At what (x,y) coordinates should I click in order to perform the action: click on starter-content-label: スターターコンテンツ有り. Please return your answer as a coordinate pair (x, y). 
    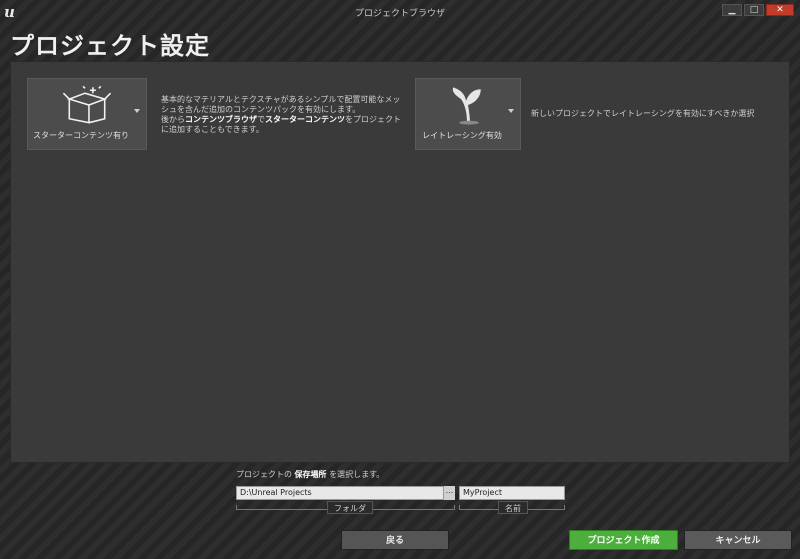
    Looking at the image, I should click on (81, 135).